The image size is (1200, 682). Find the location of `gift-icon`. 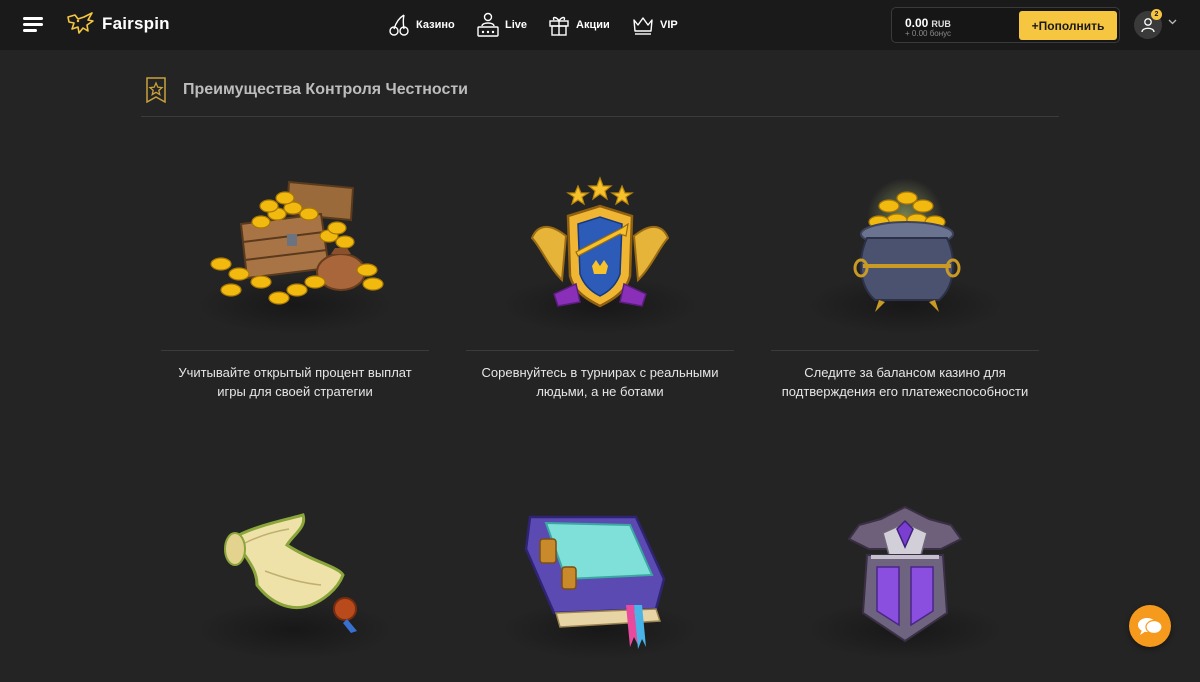

gift-icon is located at coordinates (559, 26).